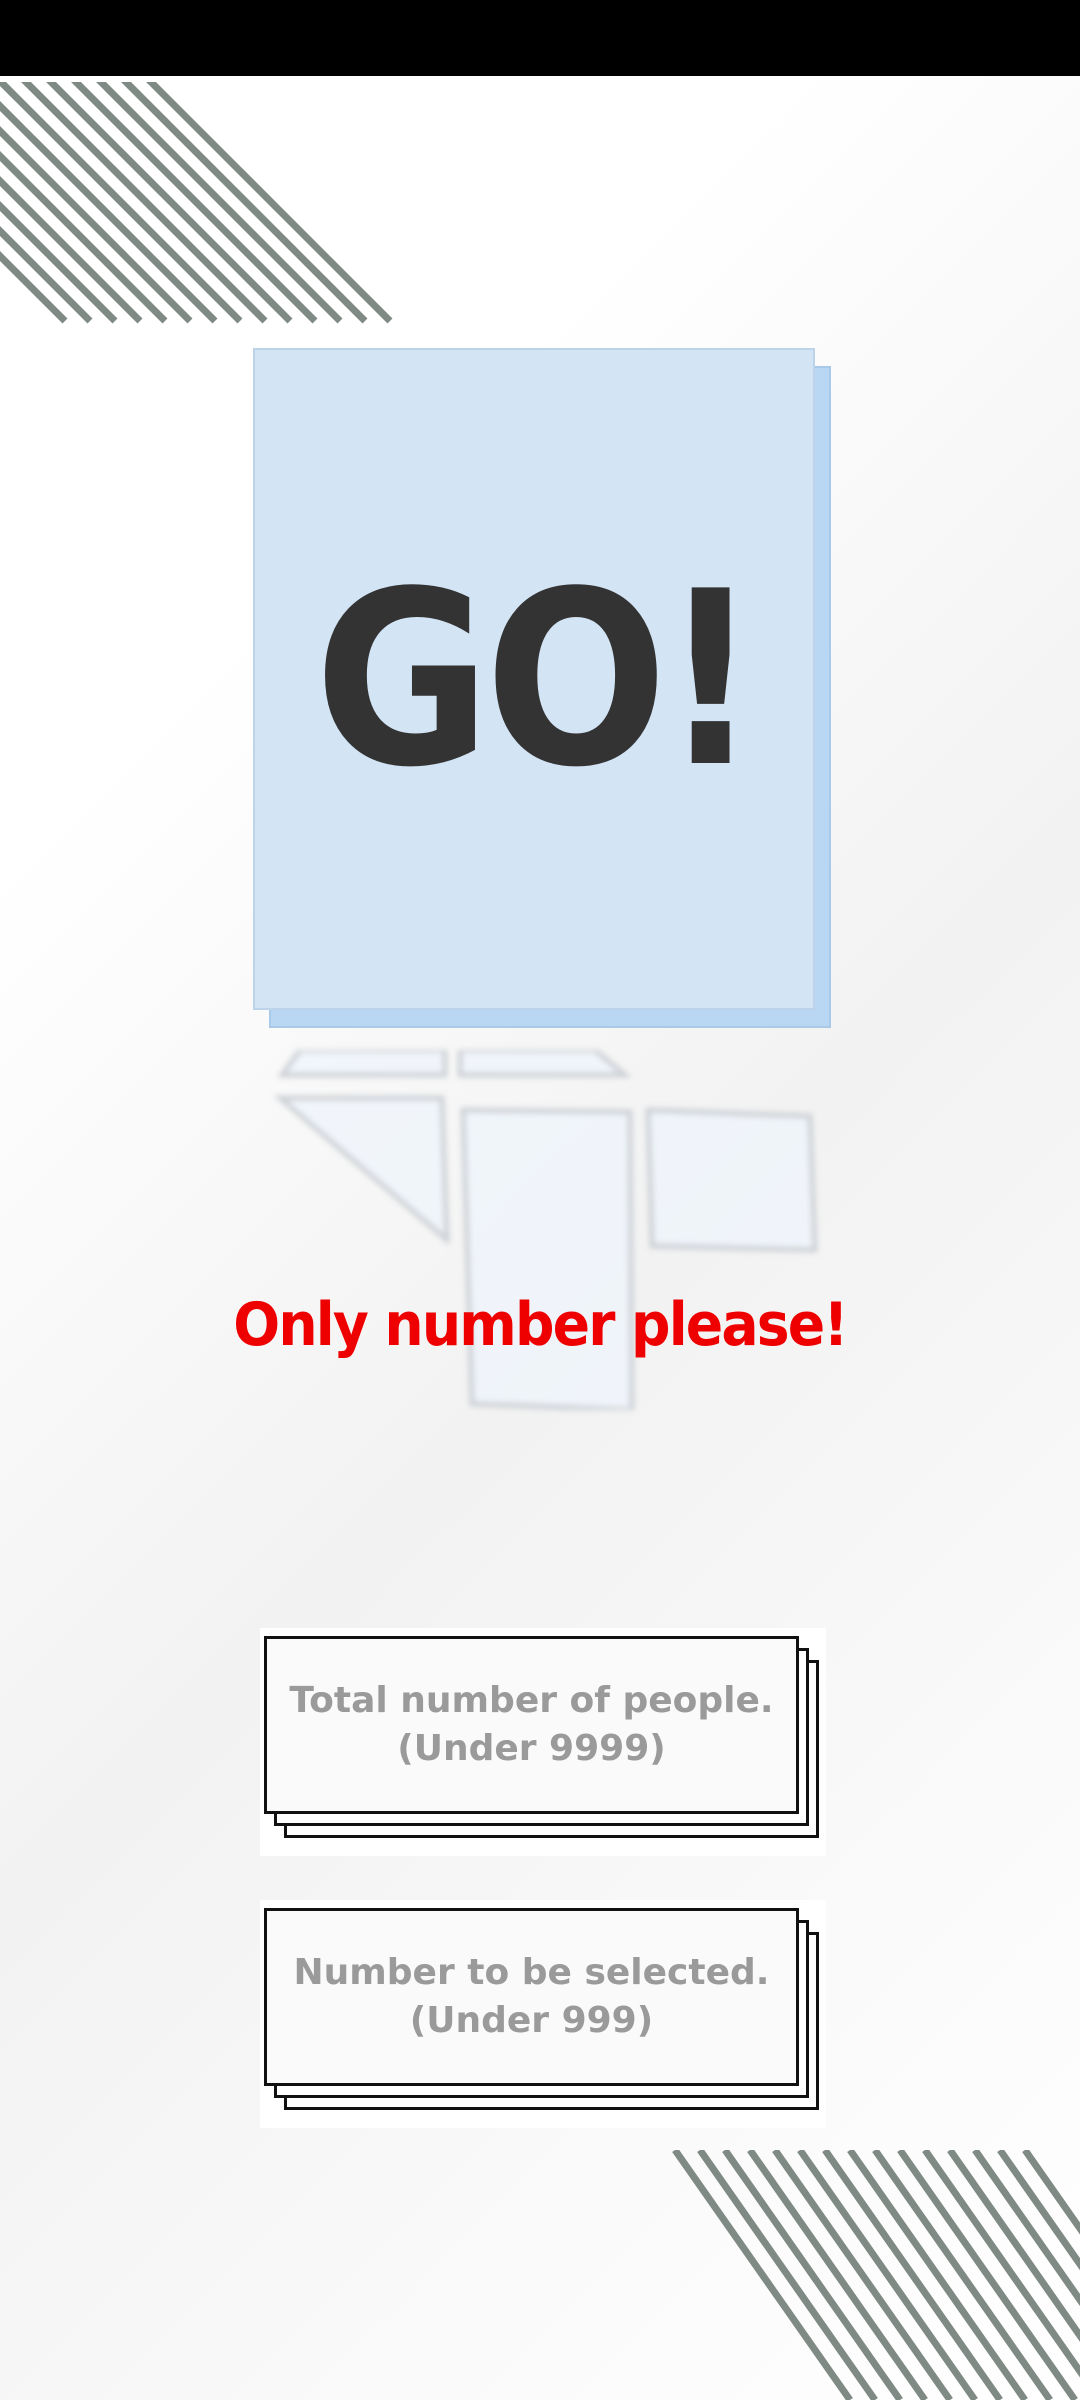  I want to click on status-bar, so click(540, 38).